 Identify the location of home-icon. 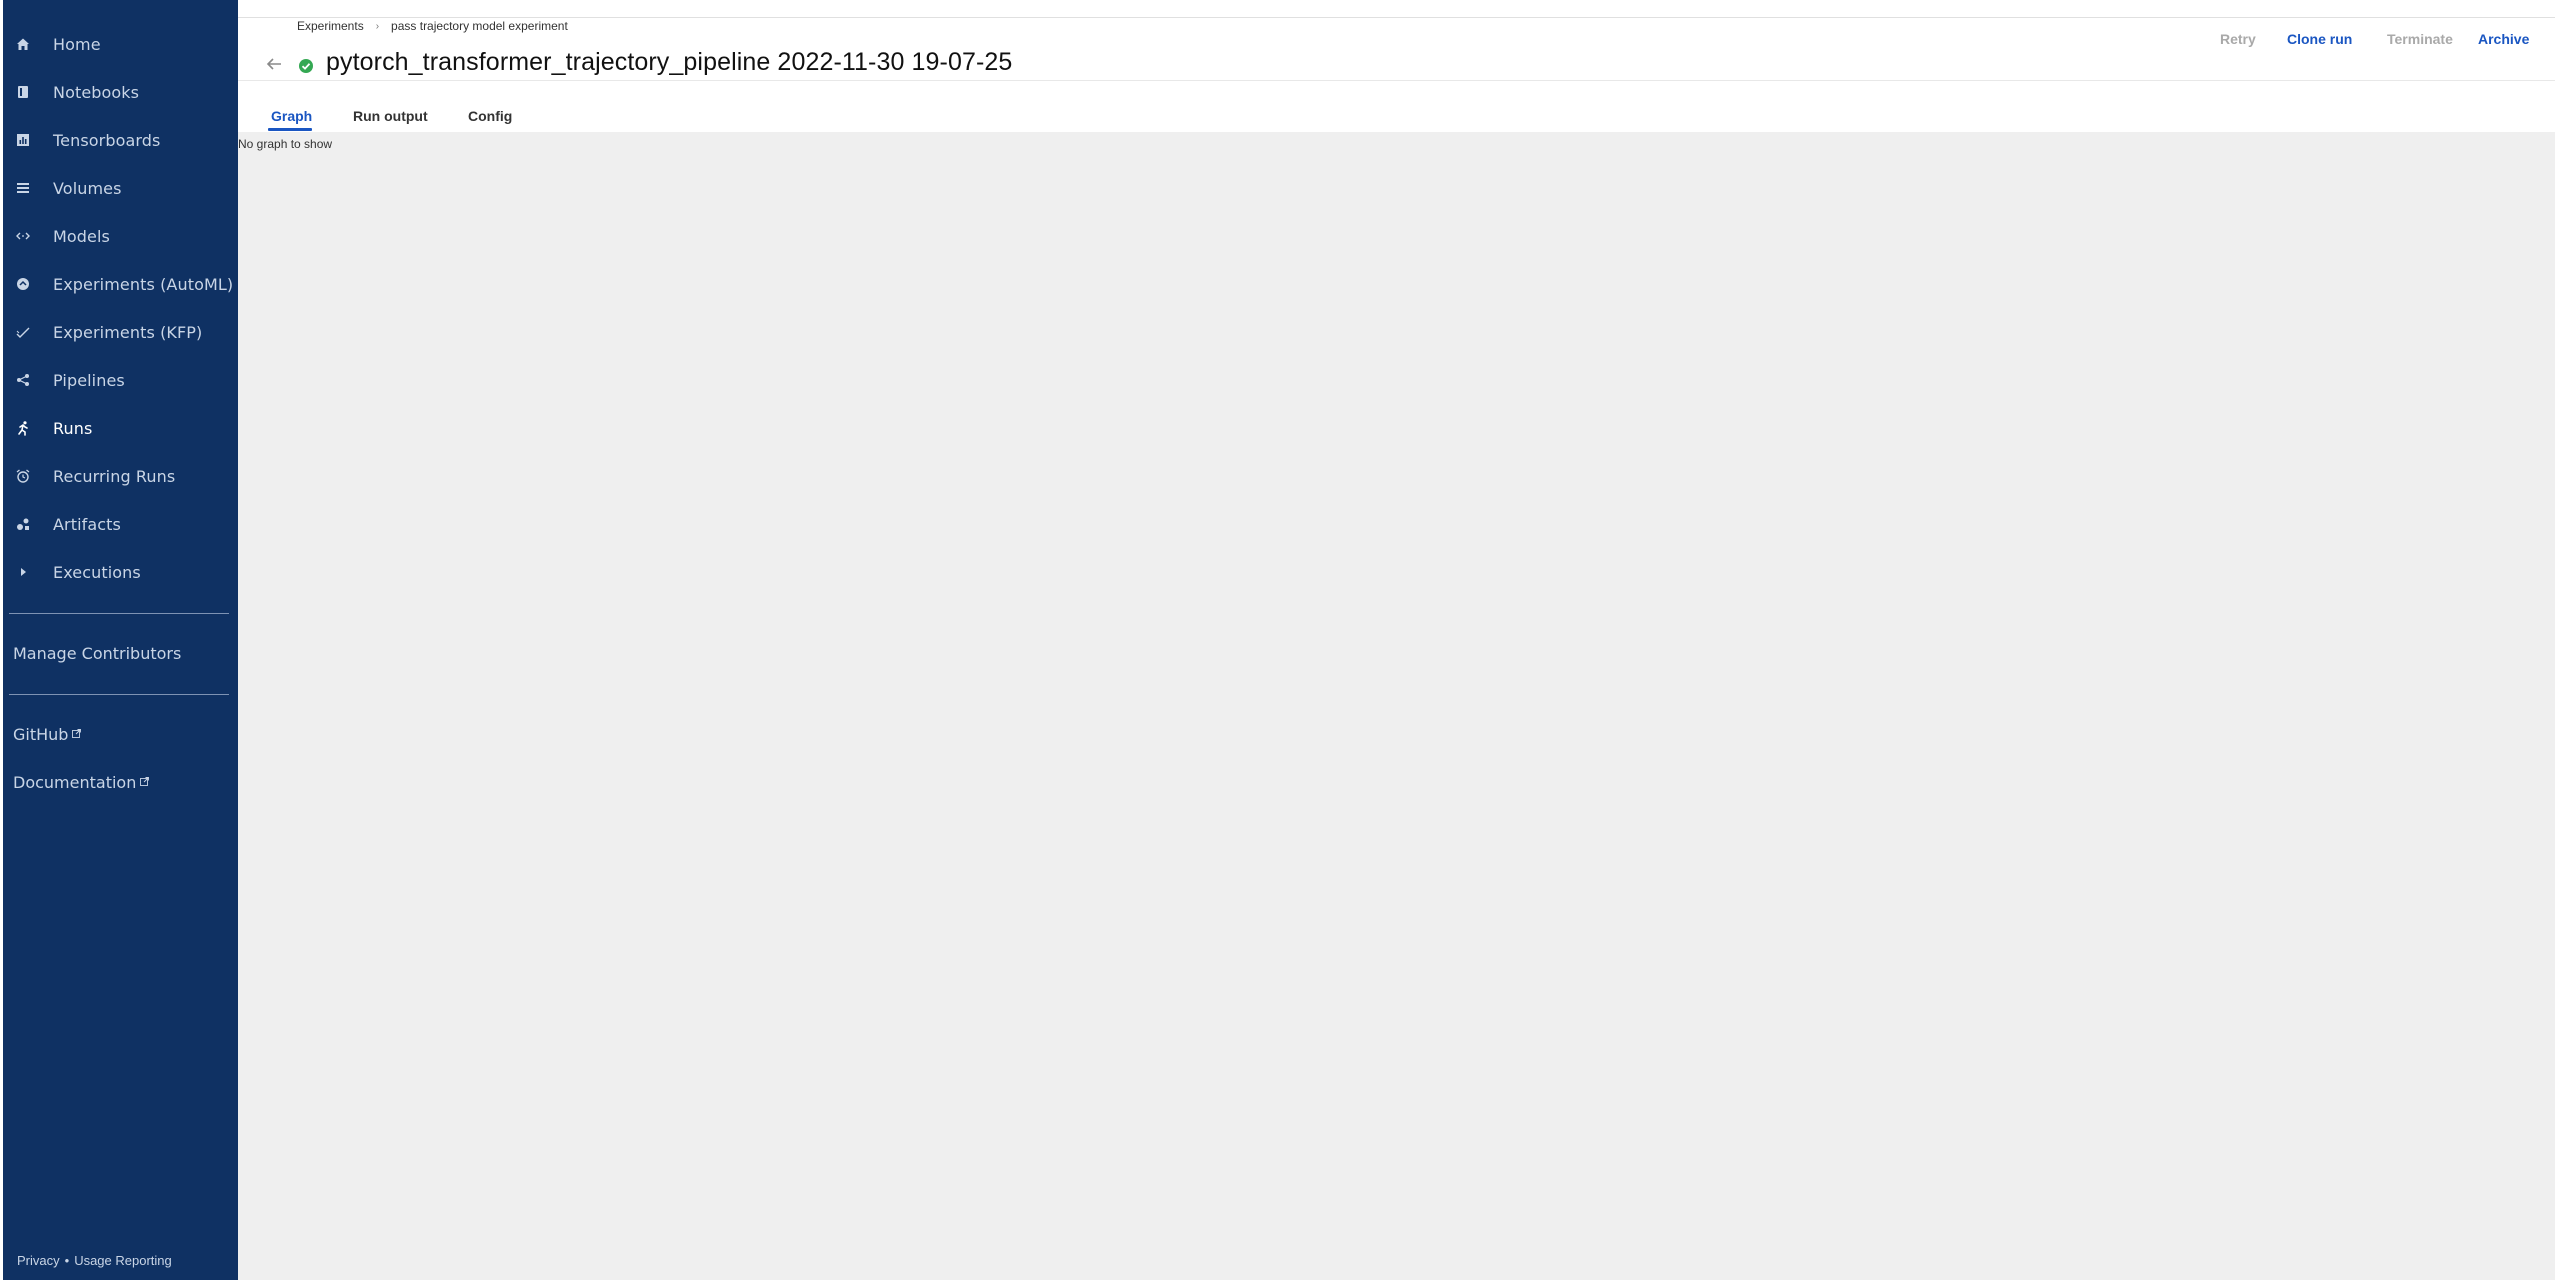
(23, 44).